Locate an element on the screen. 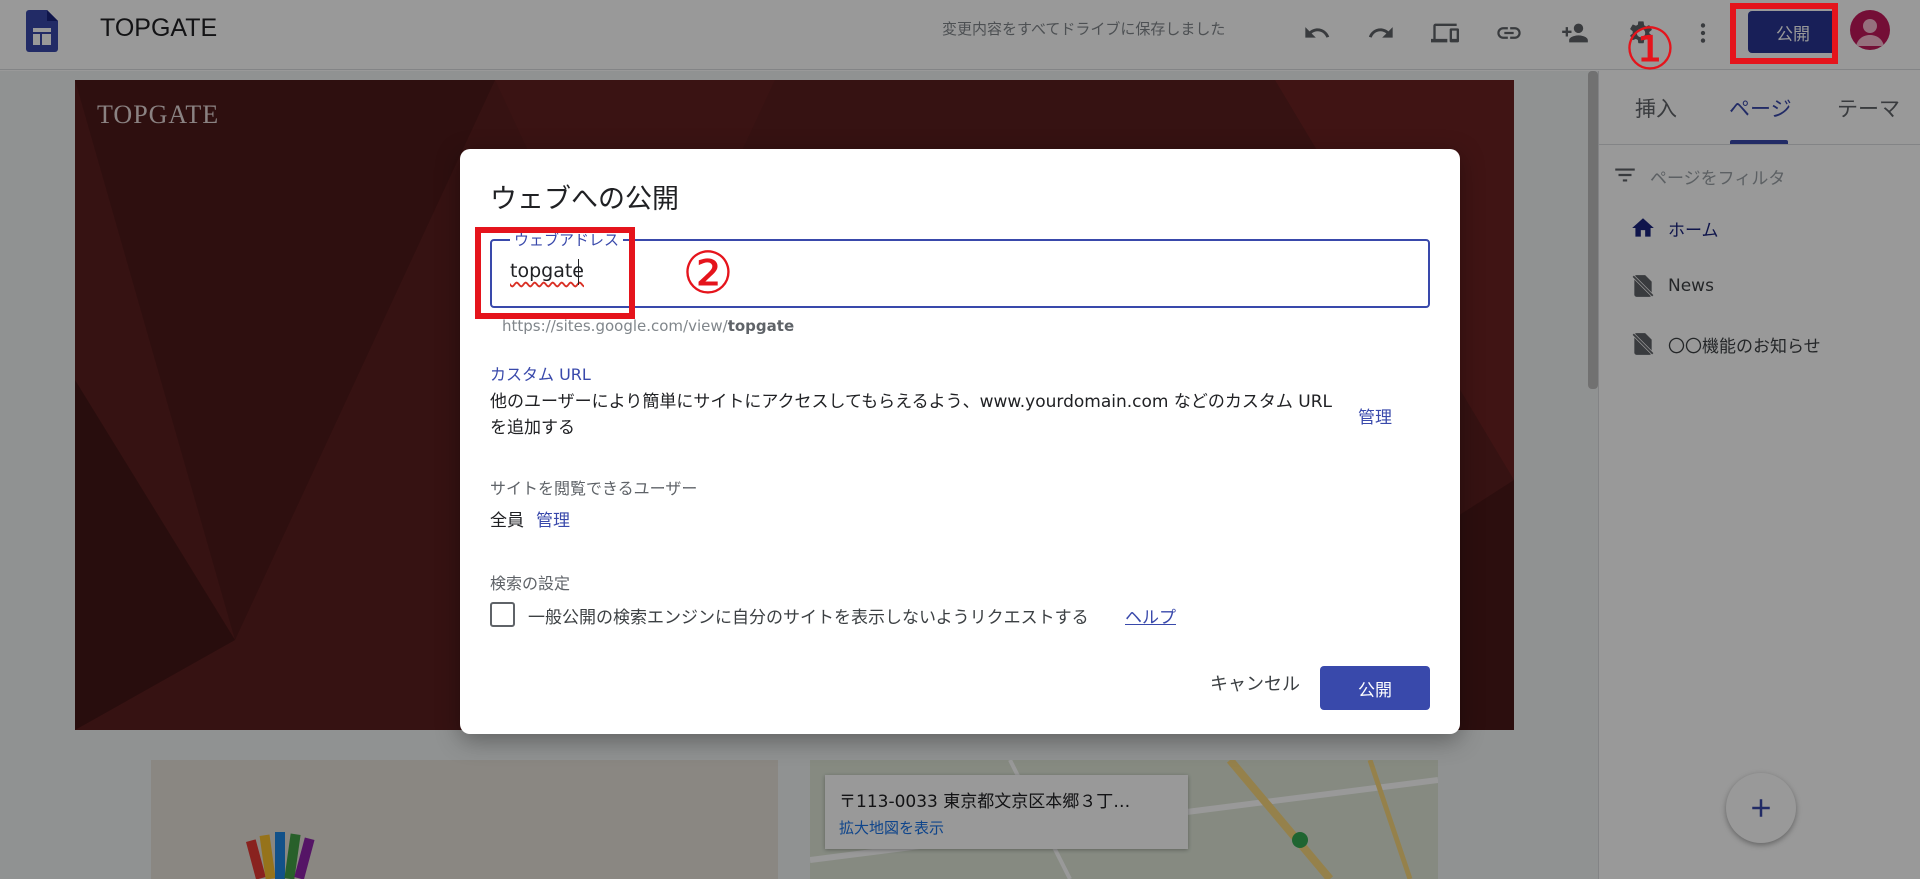 Image resolution: width=1920 pixels, height=879 pixels. search-settings-heading: 検索の設定 is located at coordinates (530, 583).